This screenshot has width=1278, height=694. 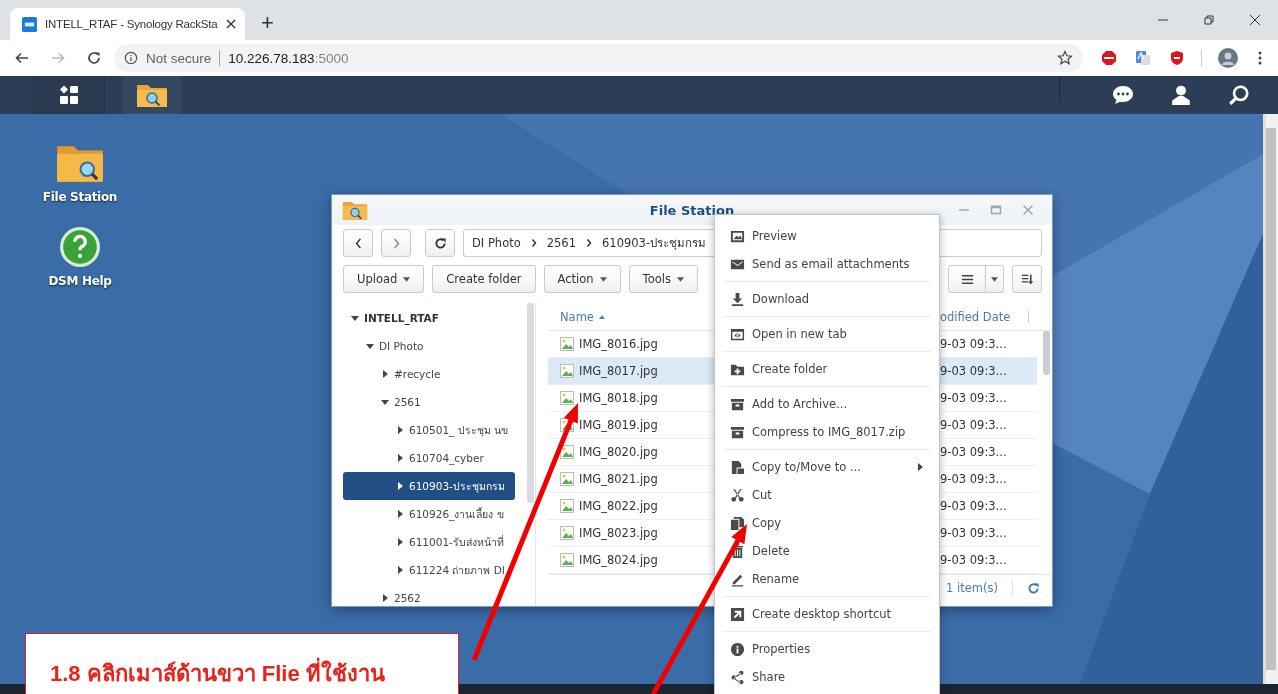 What do you see at coordinates (179, 58) in the screenshot?
I see `security-label: Not secure` at bounding box center [179, 58].